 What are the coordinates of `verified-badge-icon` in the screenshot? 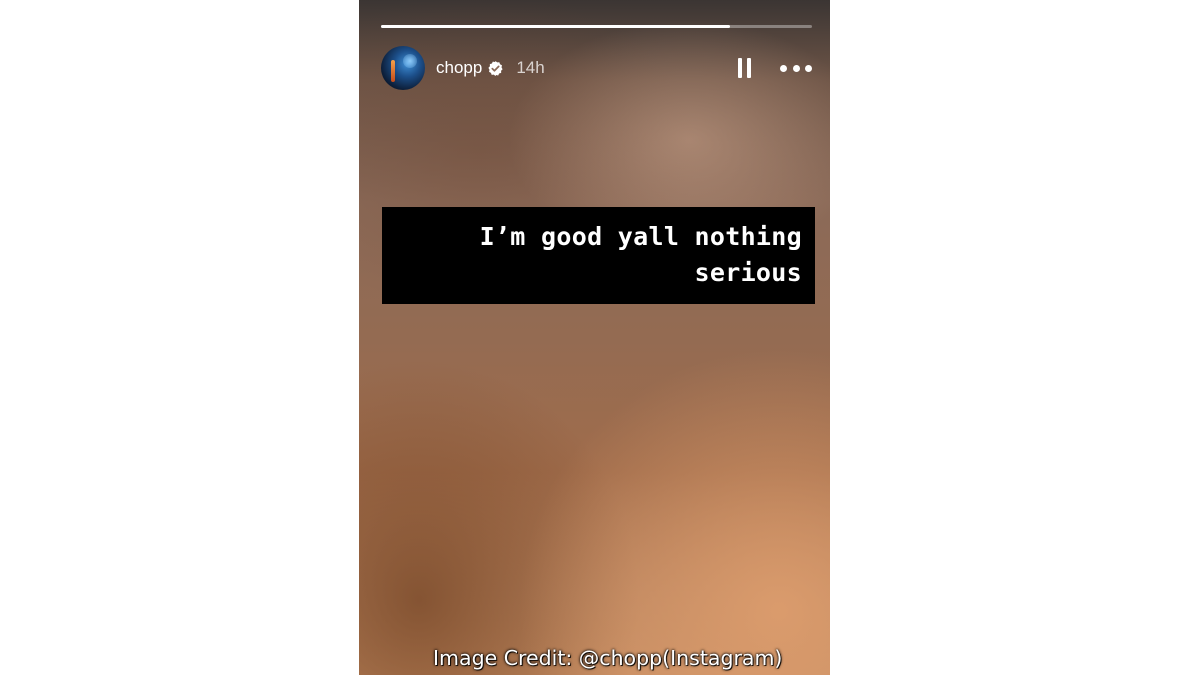 It's located at (495, 68).